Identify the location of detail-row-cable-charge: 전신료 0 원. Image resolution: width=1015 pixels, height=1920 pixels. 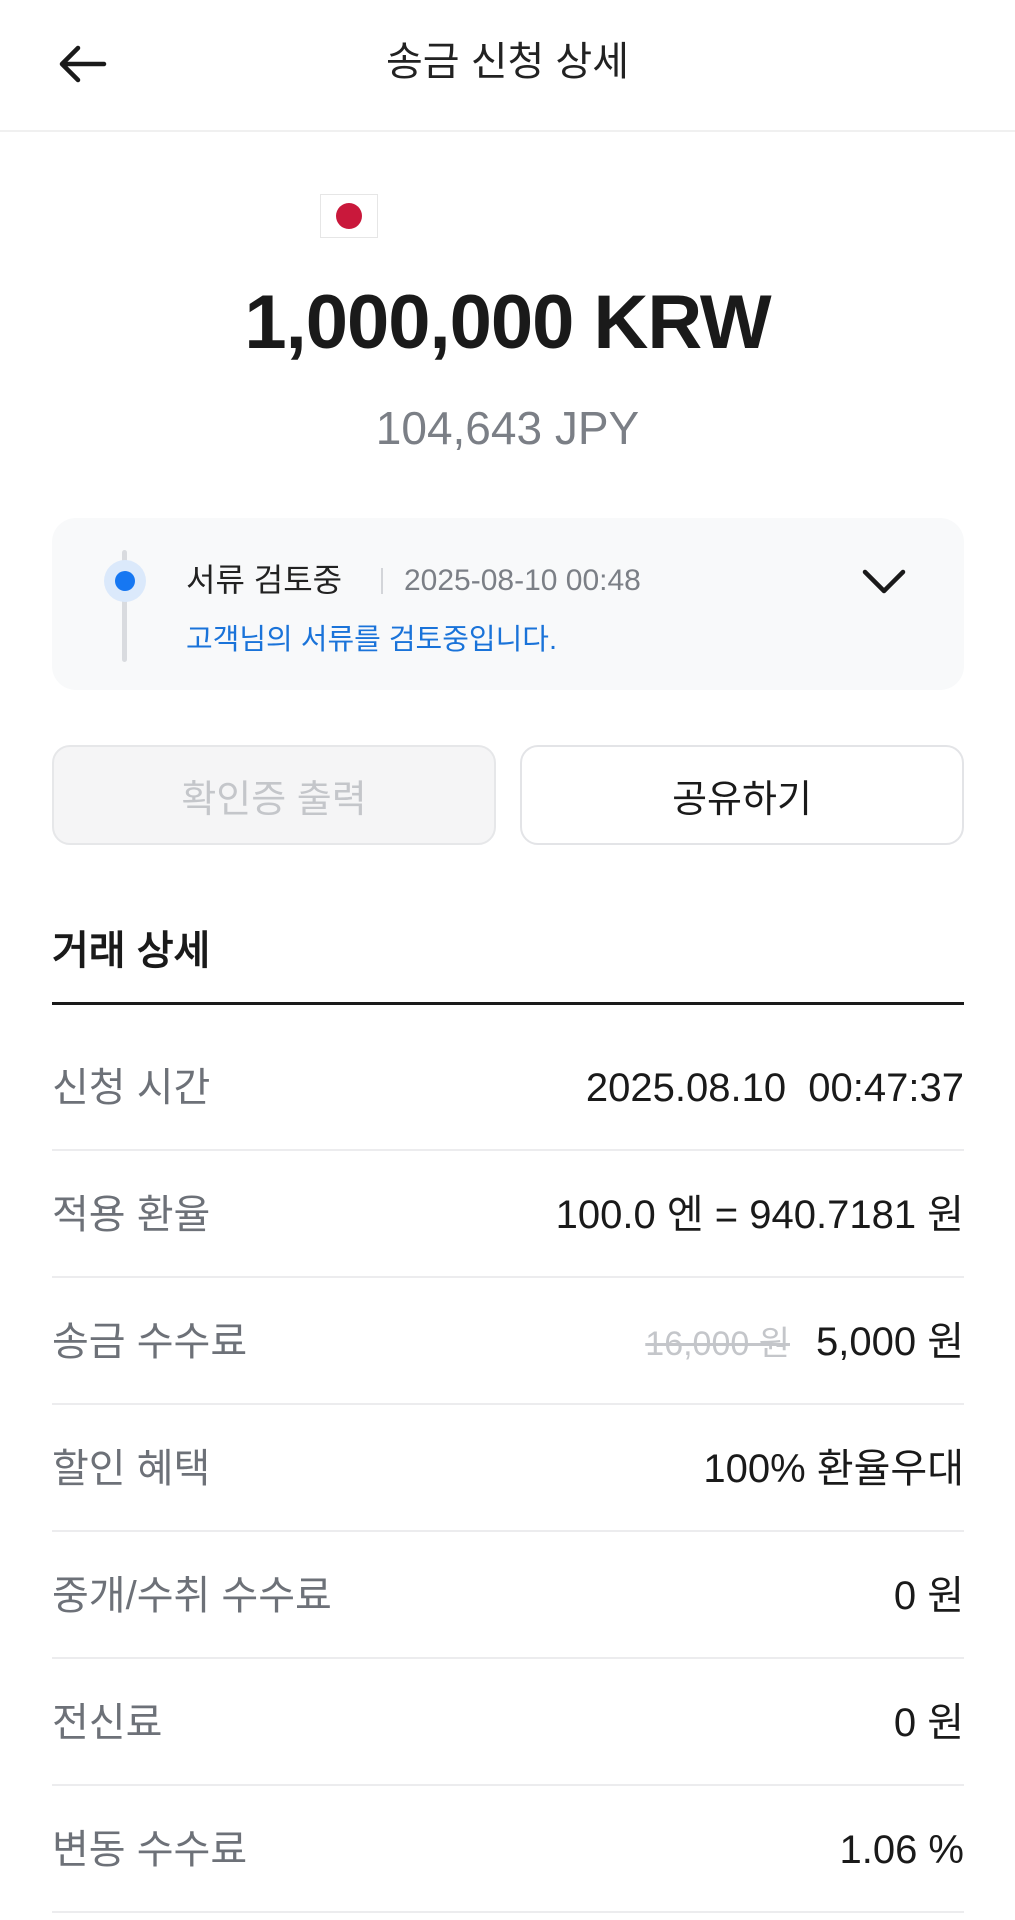
(508, 1722).